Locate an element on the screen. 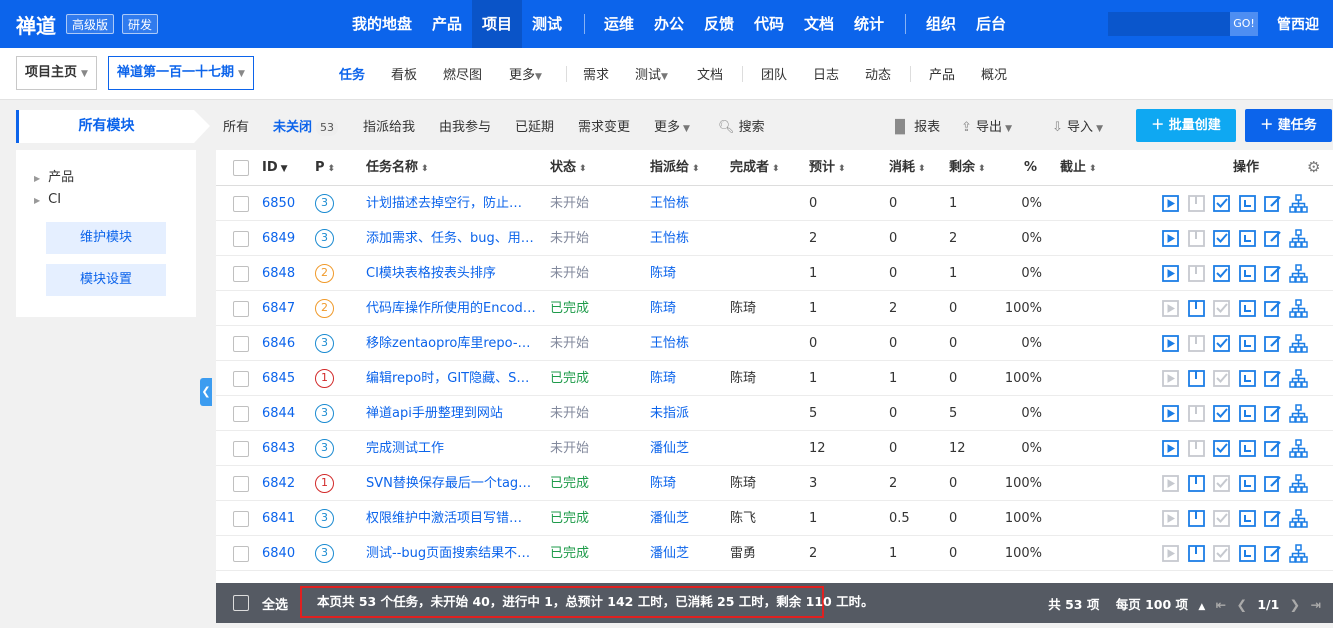 This screenshot has height=628, width=1333. task-id: 6850 is located at coordinates (278, 203).